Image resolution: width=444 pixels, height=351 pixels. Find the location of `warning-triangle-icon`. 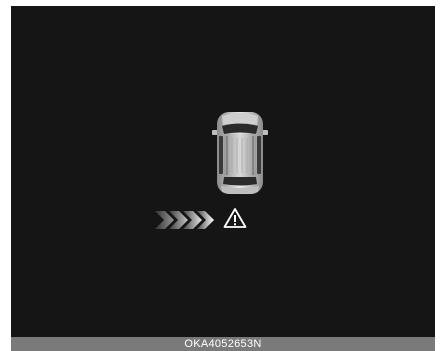

warning-triangle-icon is located at coordinates (235, 218).